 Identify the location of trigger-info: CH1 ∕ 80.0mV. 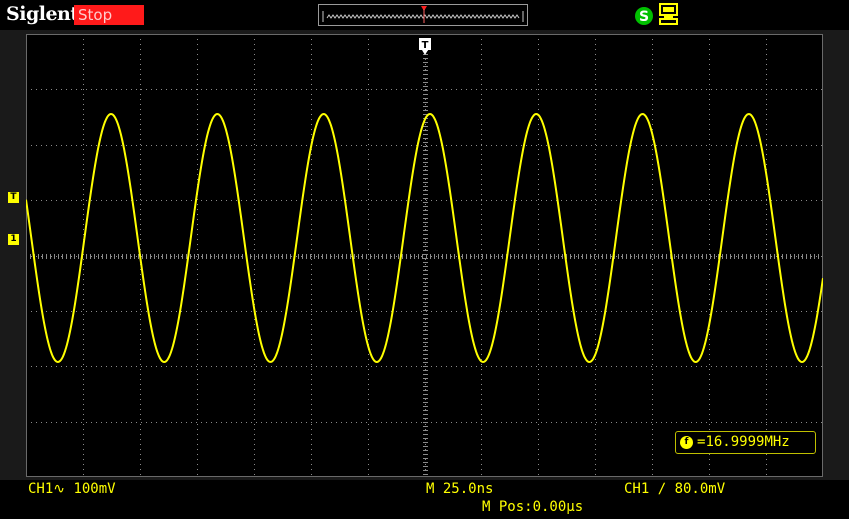
(674, 489).